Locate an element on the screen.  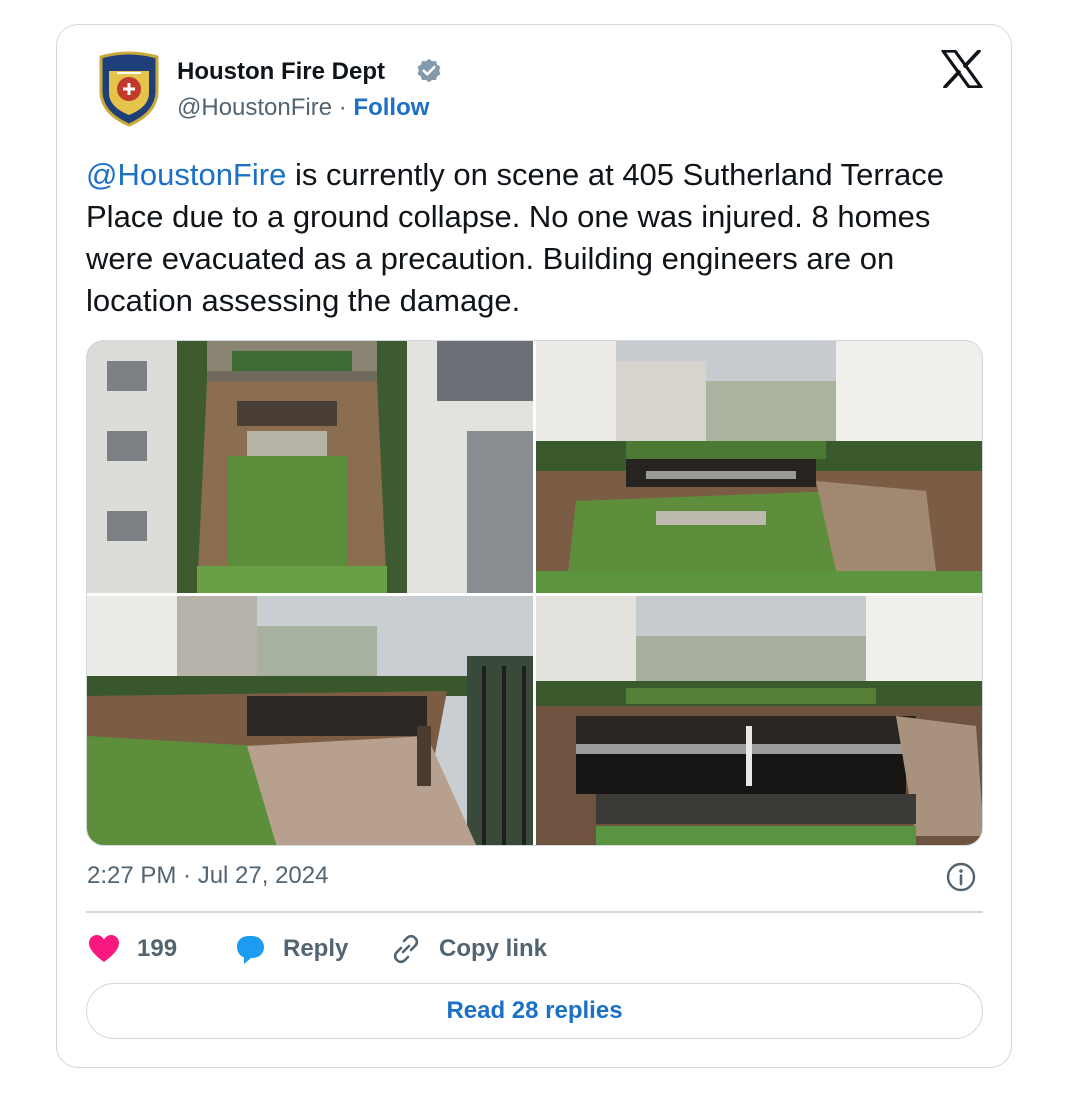
copy-link-label: Copy link is located at coordinates (493, 948).